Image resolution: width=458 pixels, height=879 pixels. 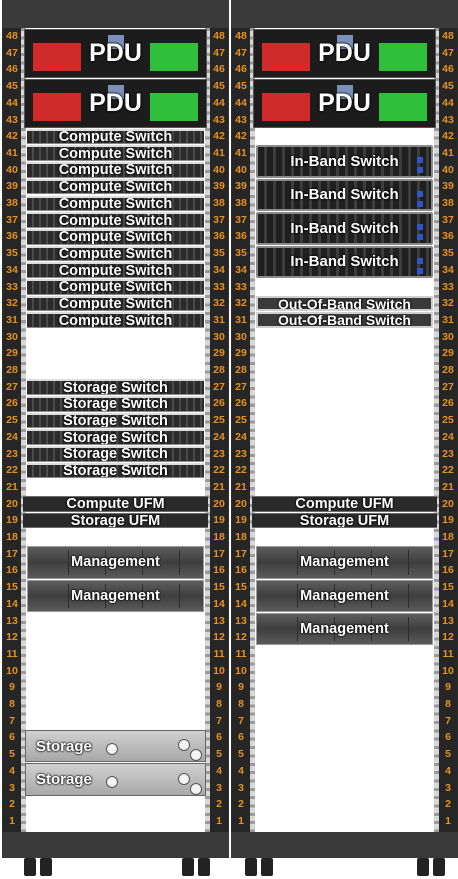 I want to click on unit-number: 12, so click(x=241, y=637).